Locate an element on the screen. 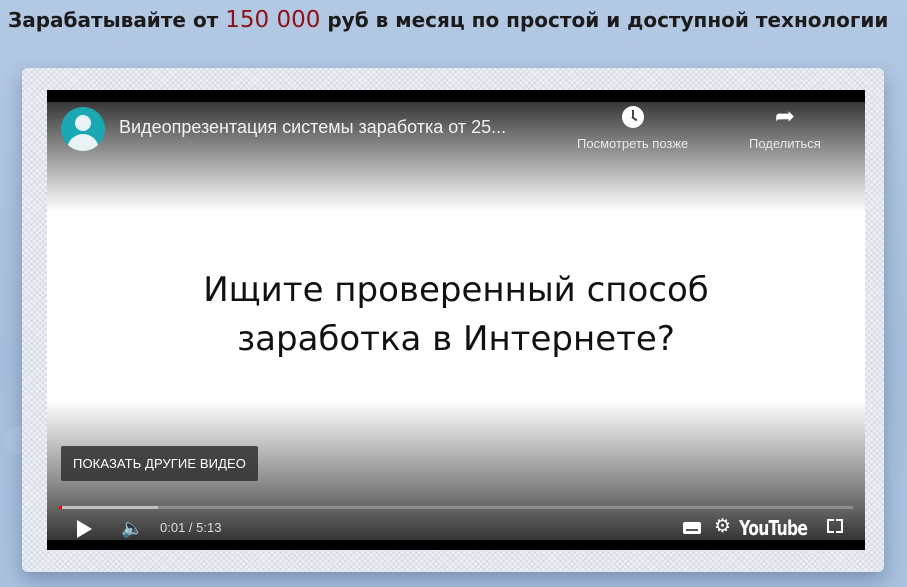 This screenshot has width=907, height=587. watch-later-label: Посмотреть позже is located at coordinates (633, 143).